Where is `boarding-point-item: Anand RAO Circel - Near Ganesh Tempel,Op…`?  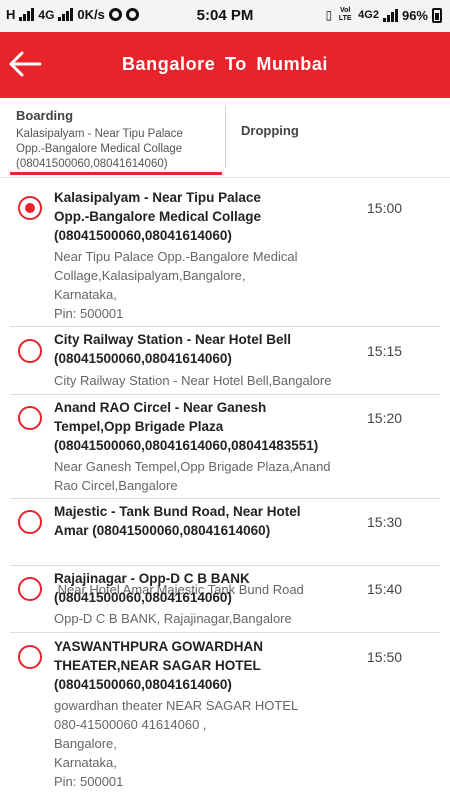 boarding-point-item: Anand RAO Circel - Near Ganesh Tempel,Op… is located at coordinates (225, 446).